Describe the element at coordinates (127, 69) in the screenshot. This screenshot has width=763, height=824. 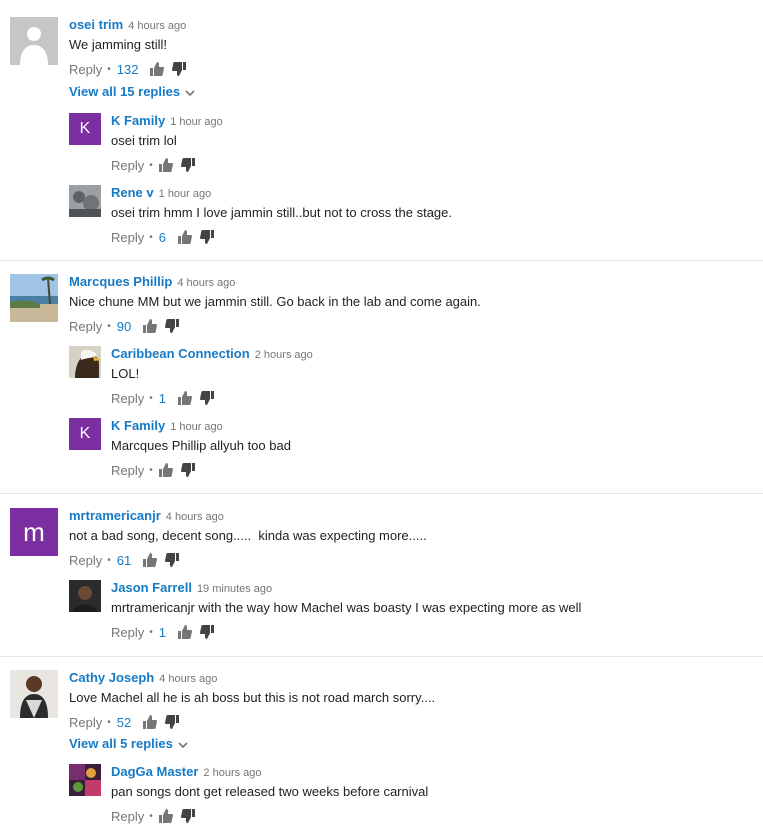
I see `like-count: 132` at that location.